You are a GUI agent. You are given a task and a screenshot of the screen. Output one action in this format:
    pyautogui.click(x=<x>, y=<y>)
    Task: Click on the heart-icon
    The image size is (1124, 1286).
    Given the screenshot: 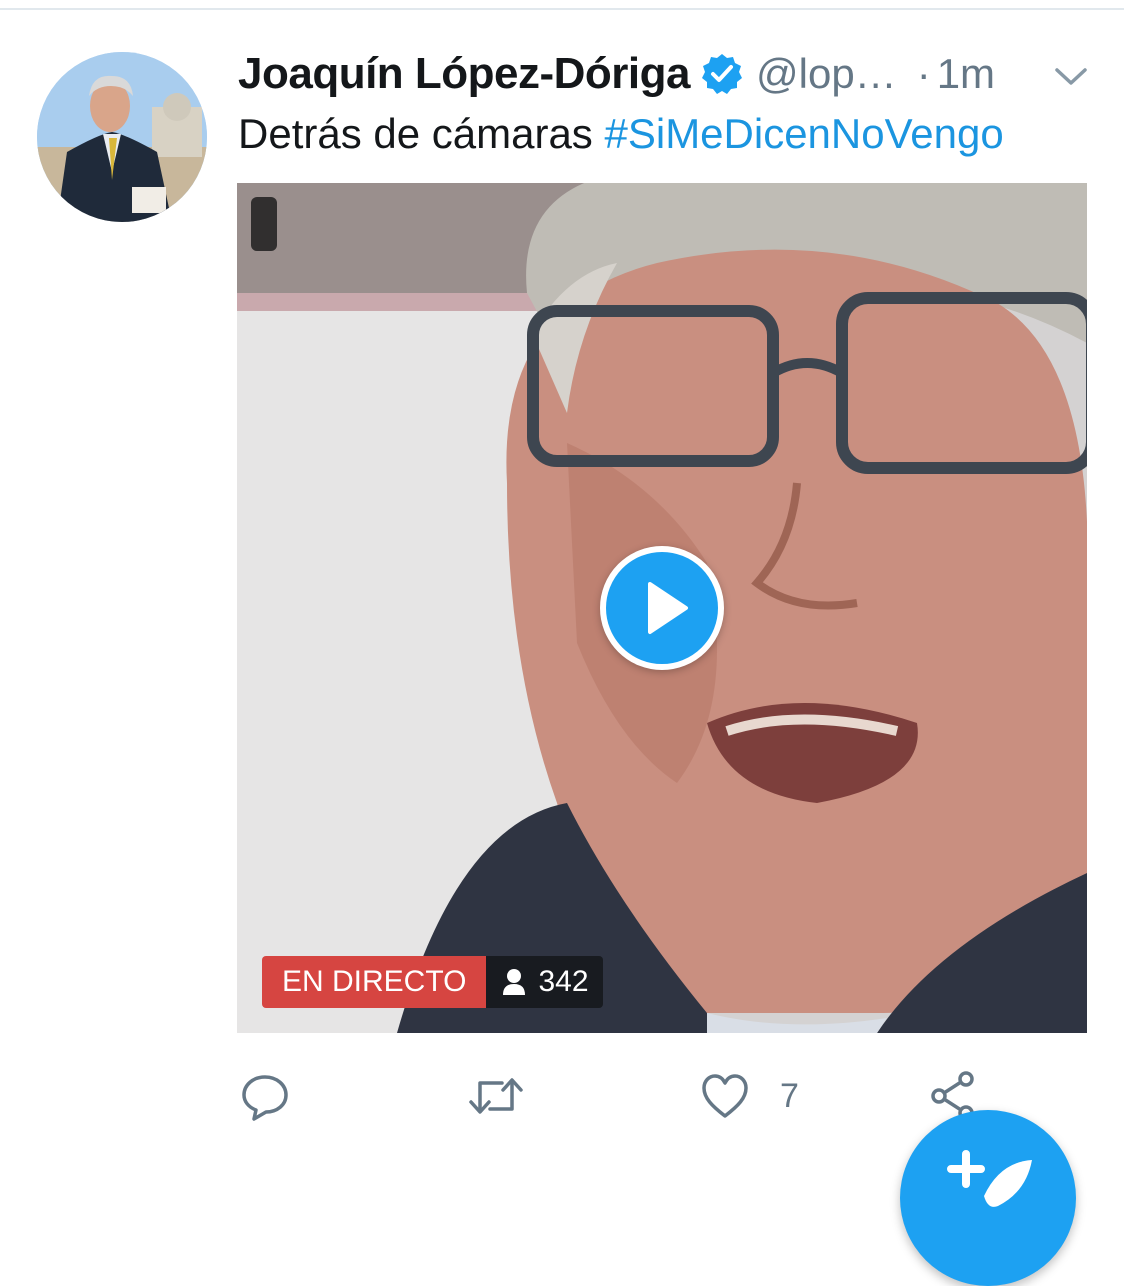 What is the action you would take?
    pyautogui.click(x=725, y=1096)
    